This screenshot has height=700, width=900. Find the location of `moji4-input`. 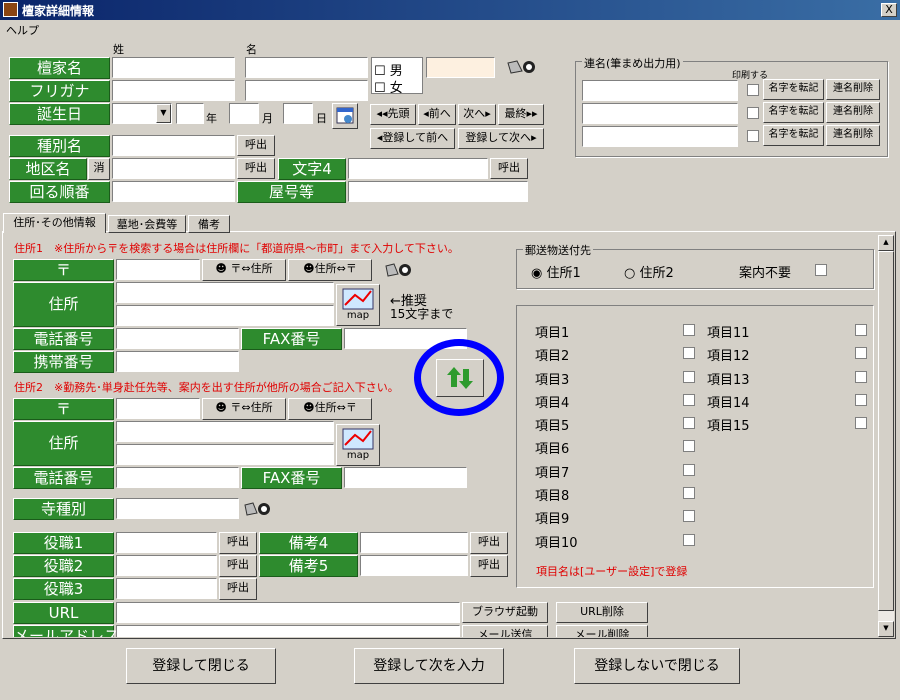

moji4-input is located at coordinates (418, 168).